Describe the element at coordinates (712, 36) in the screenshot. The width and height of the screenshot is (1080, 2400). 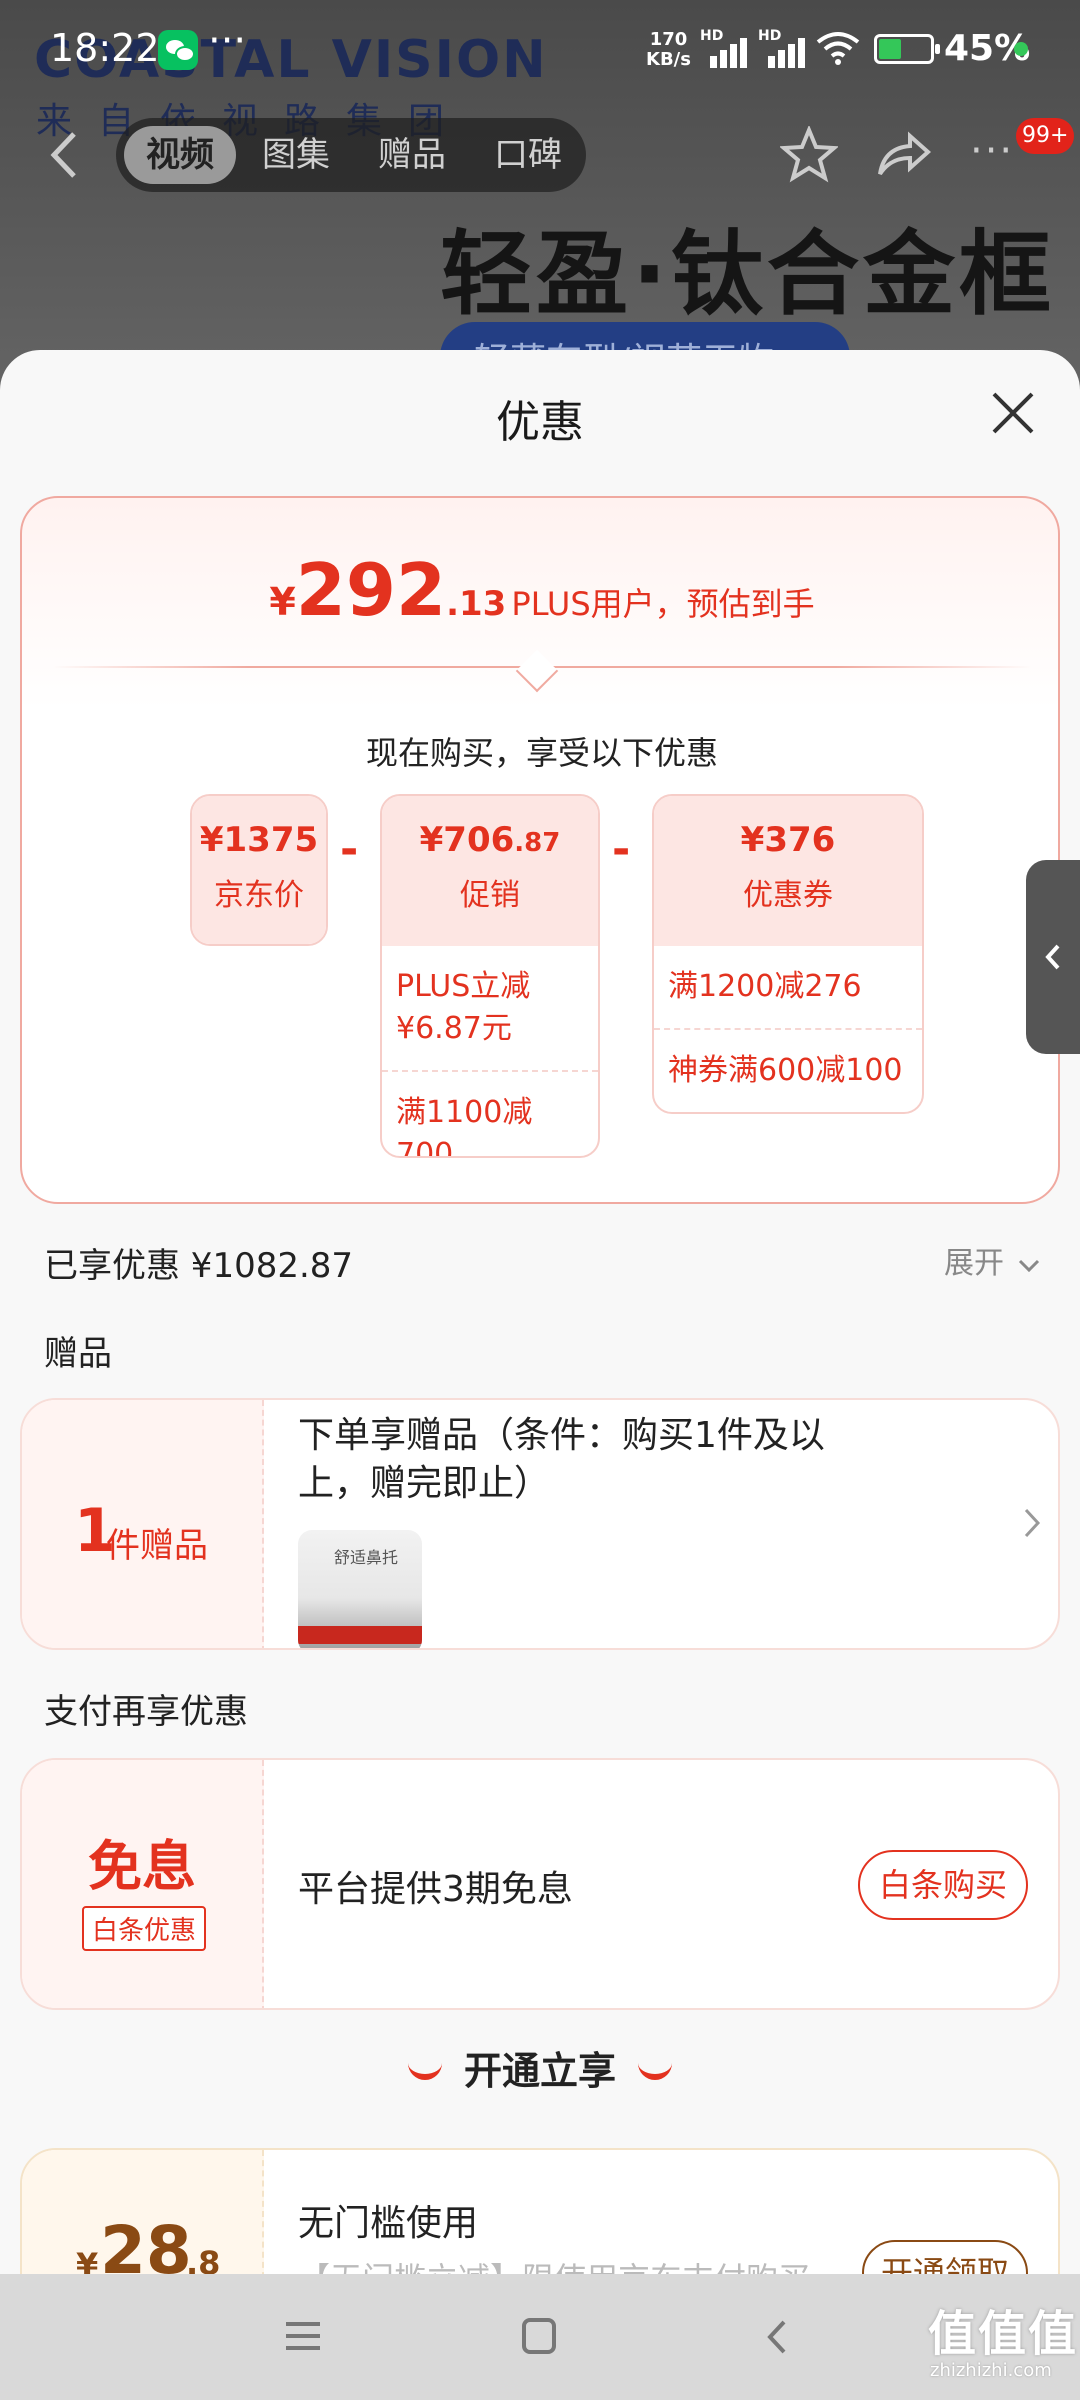
I see `signal-hd-label: HD` at that location.